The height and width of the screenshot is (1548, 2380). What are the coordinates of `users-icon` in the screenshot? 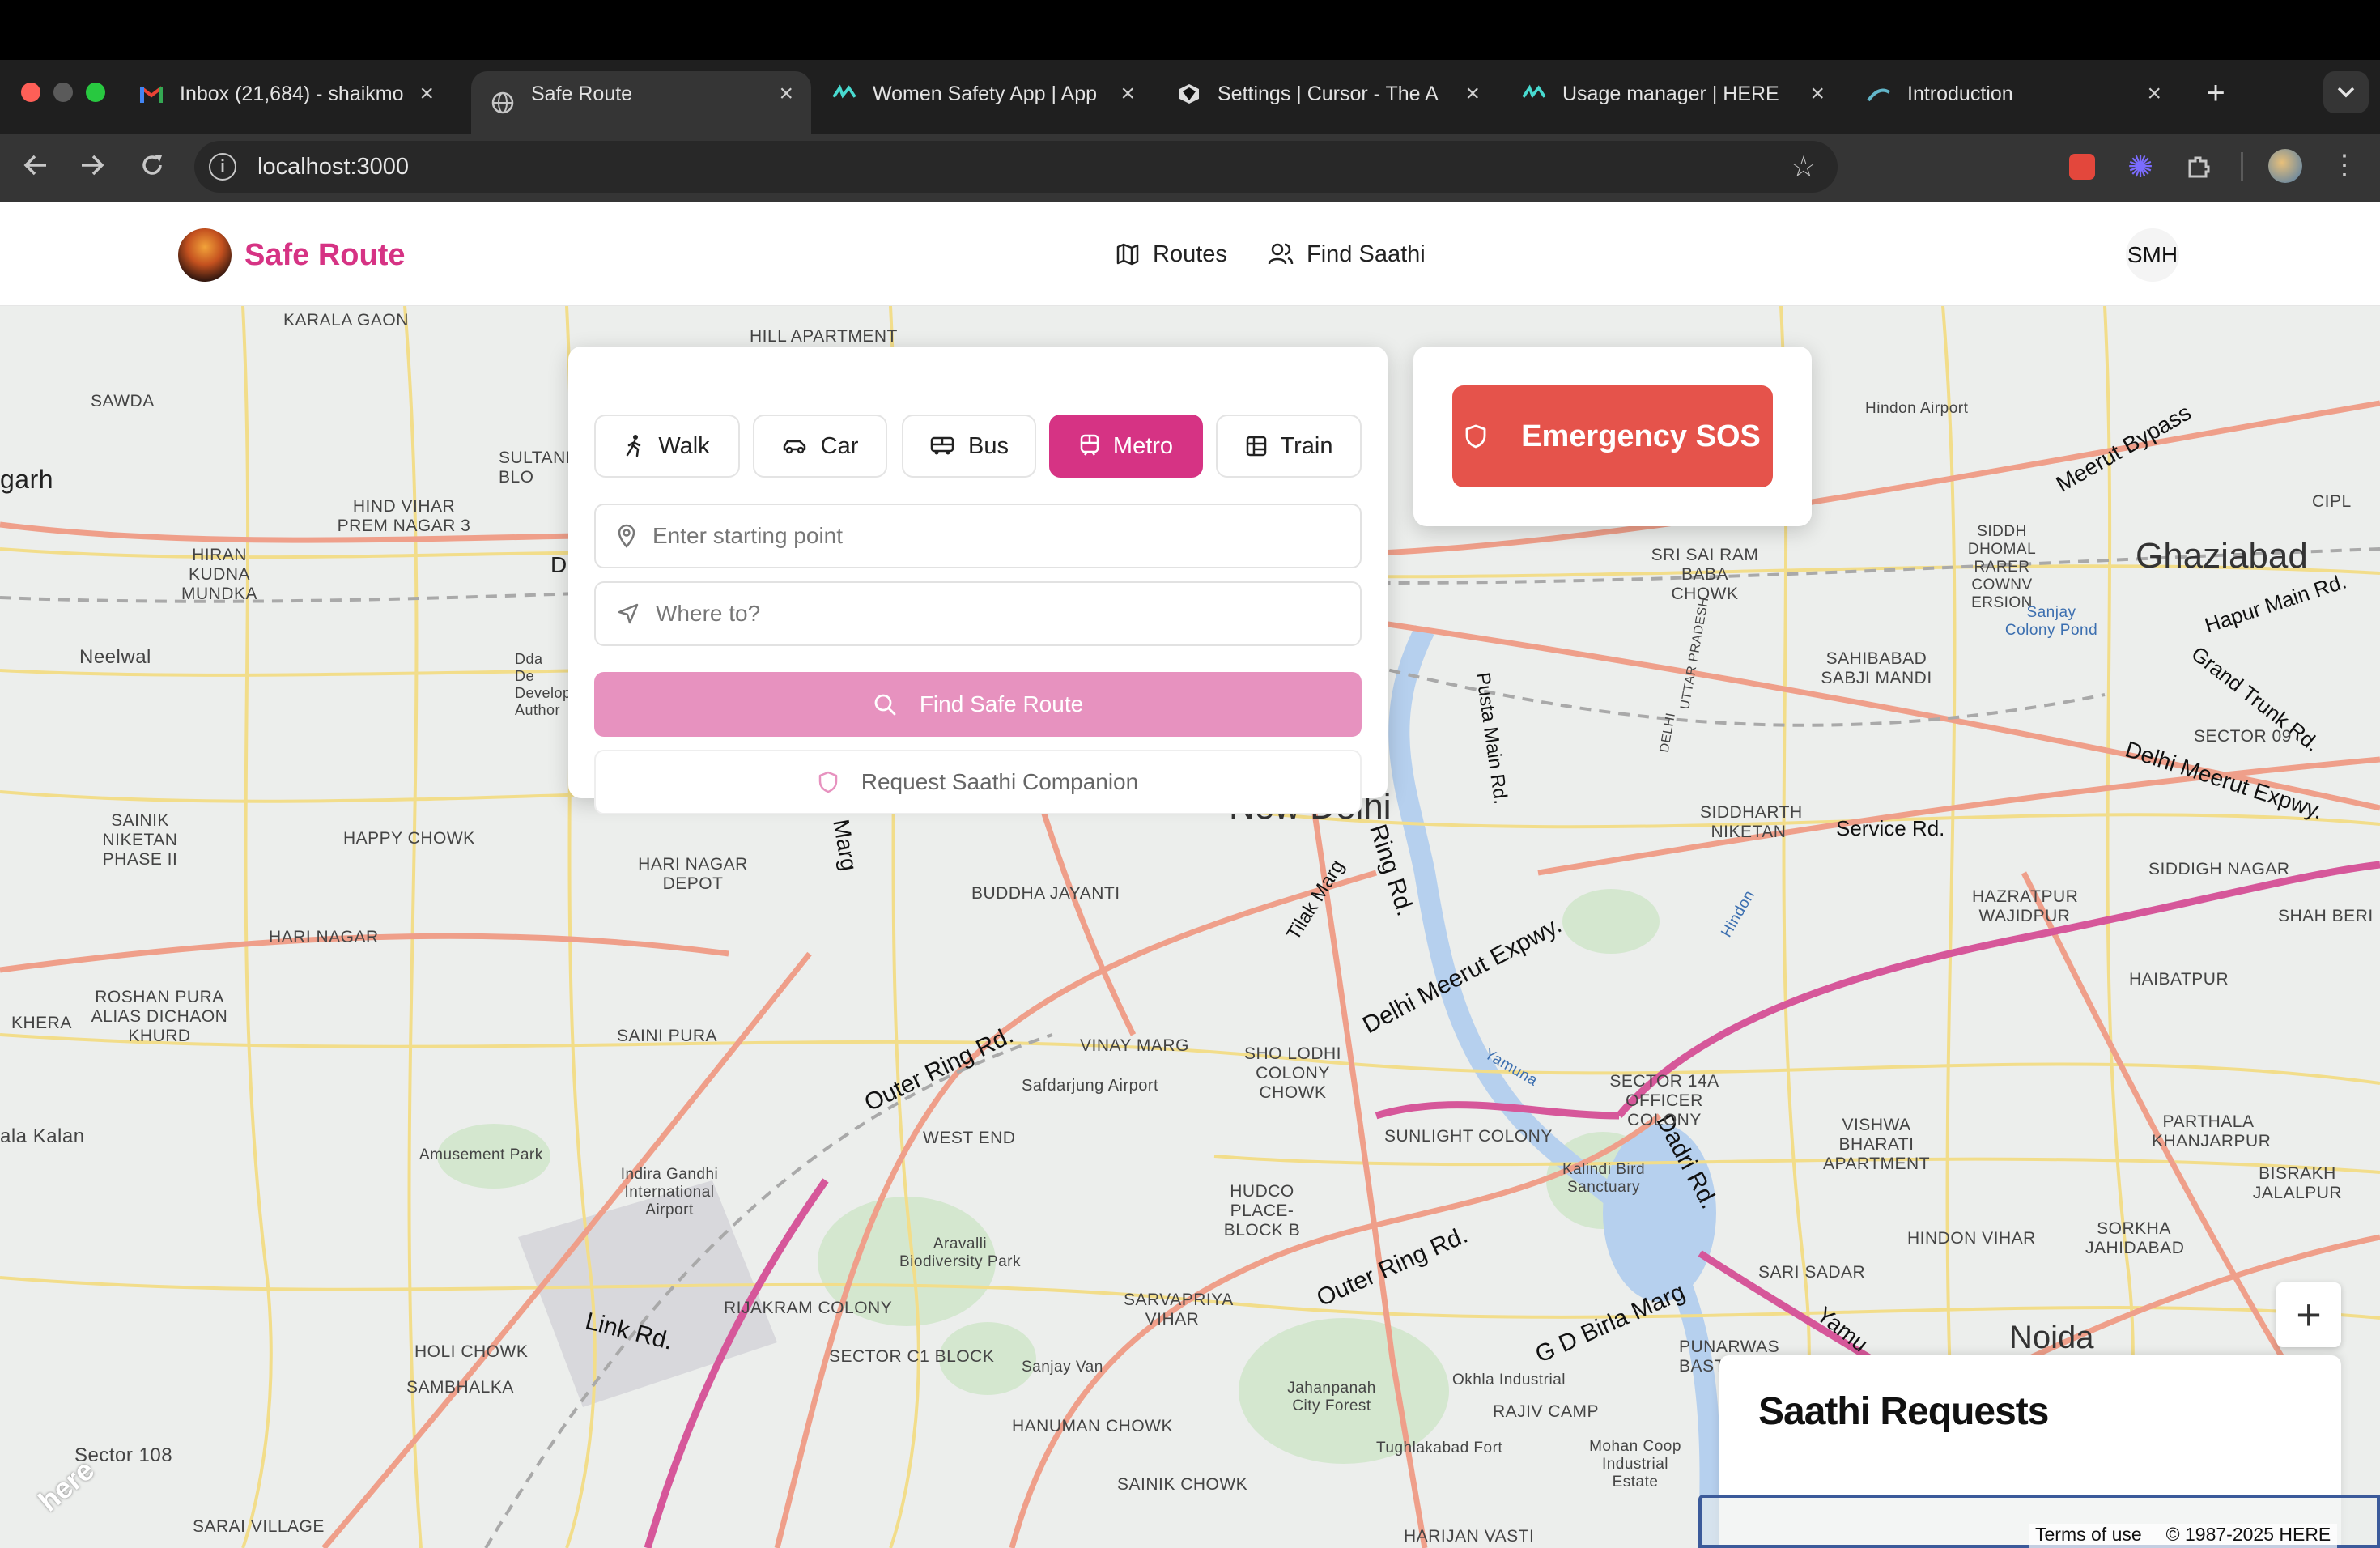 It's located at (1281, 254).